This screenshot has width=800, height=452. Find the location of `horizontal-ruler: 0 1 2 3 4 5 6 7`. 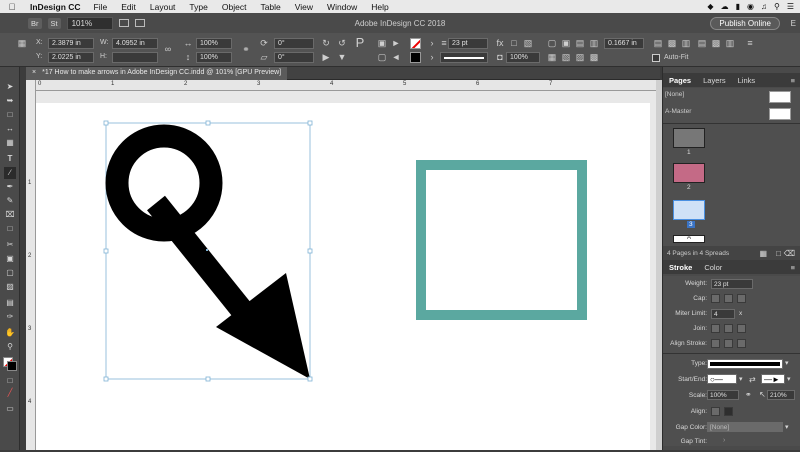

horizontal-ruler: 0 1 2 3 4 5 6 7 is located at coordinates (346, 85).